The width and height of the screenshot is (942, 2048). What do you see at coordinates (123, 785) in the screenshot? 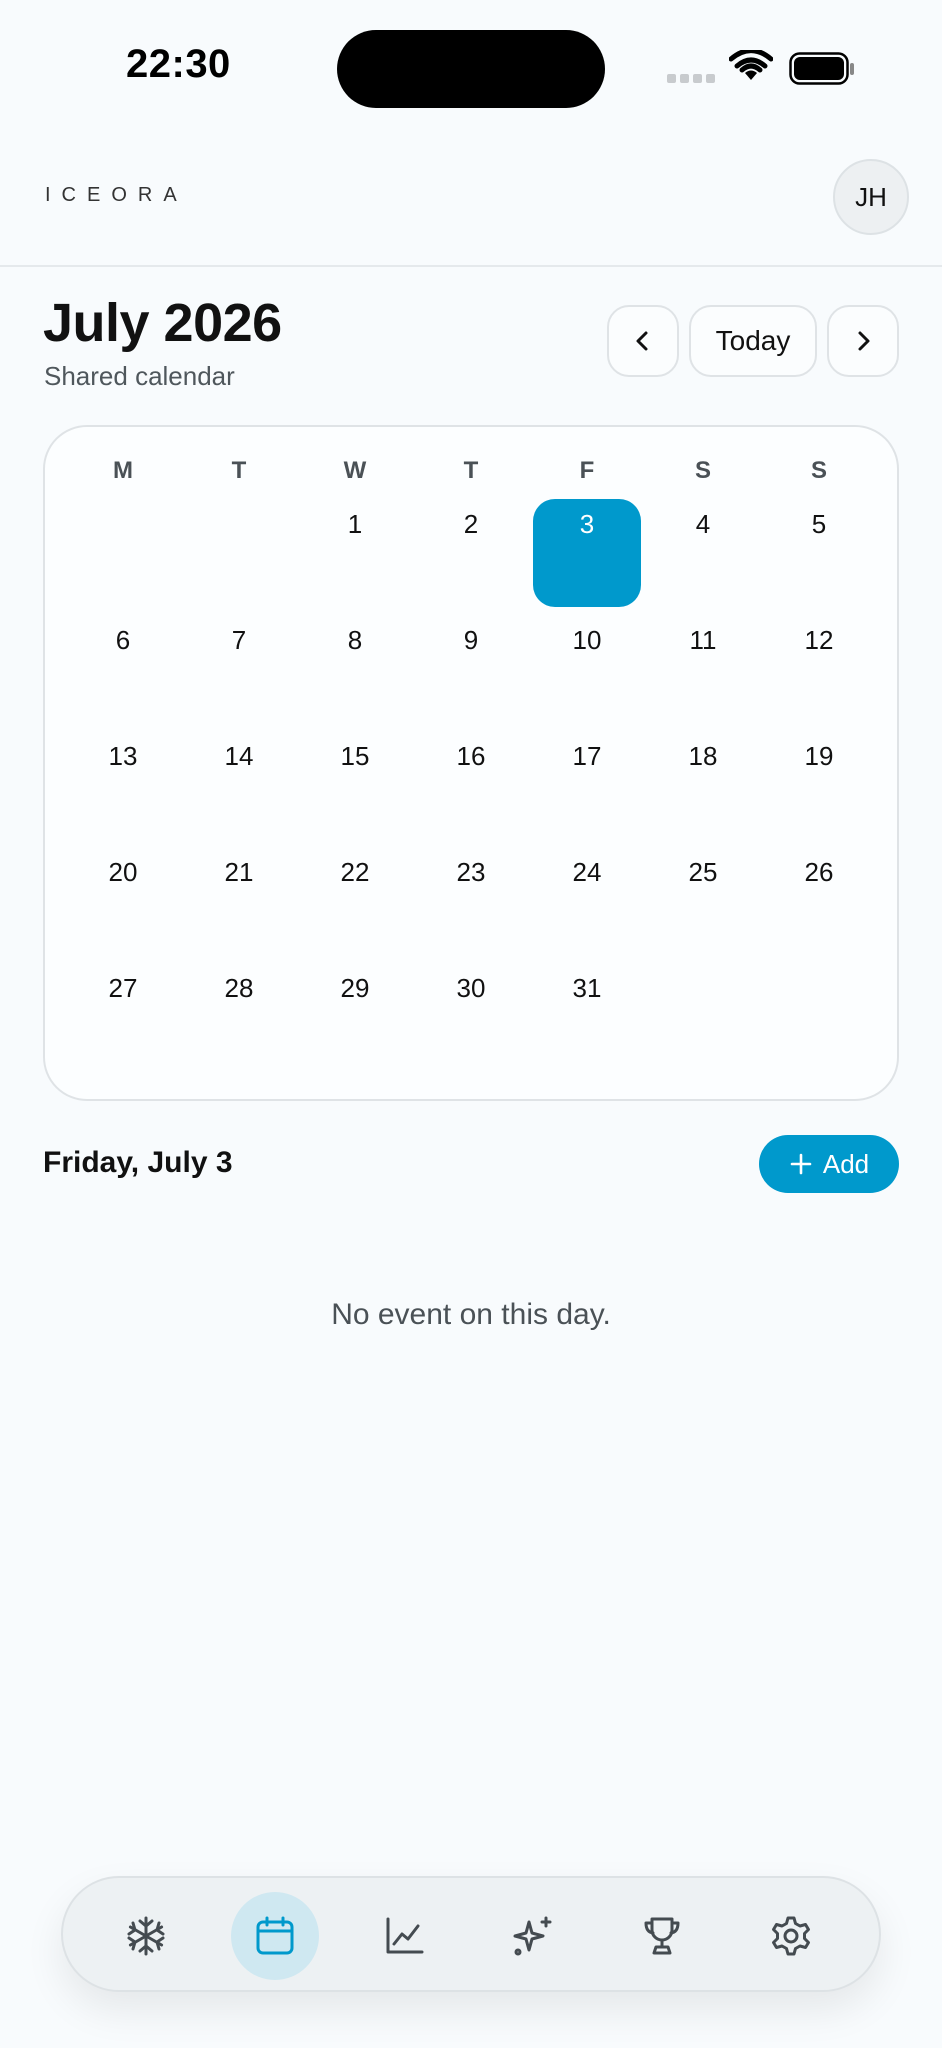
I see `calendar-day: 13` at bounding box center [123, 785].